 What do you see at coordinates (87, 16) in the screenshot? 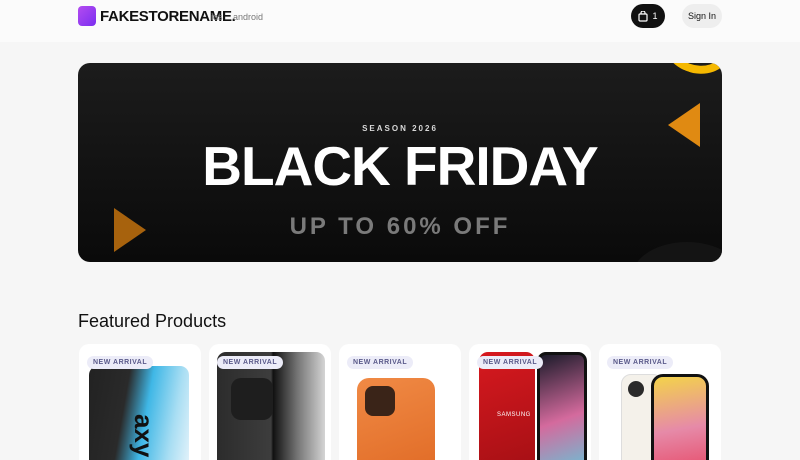
I see `store-logo` at bounding box center [87, 16].